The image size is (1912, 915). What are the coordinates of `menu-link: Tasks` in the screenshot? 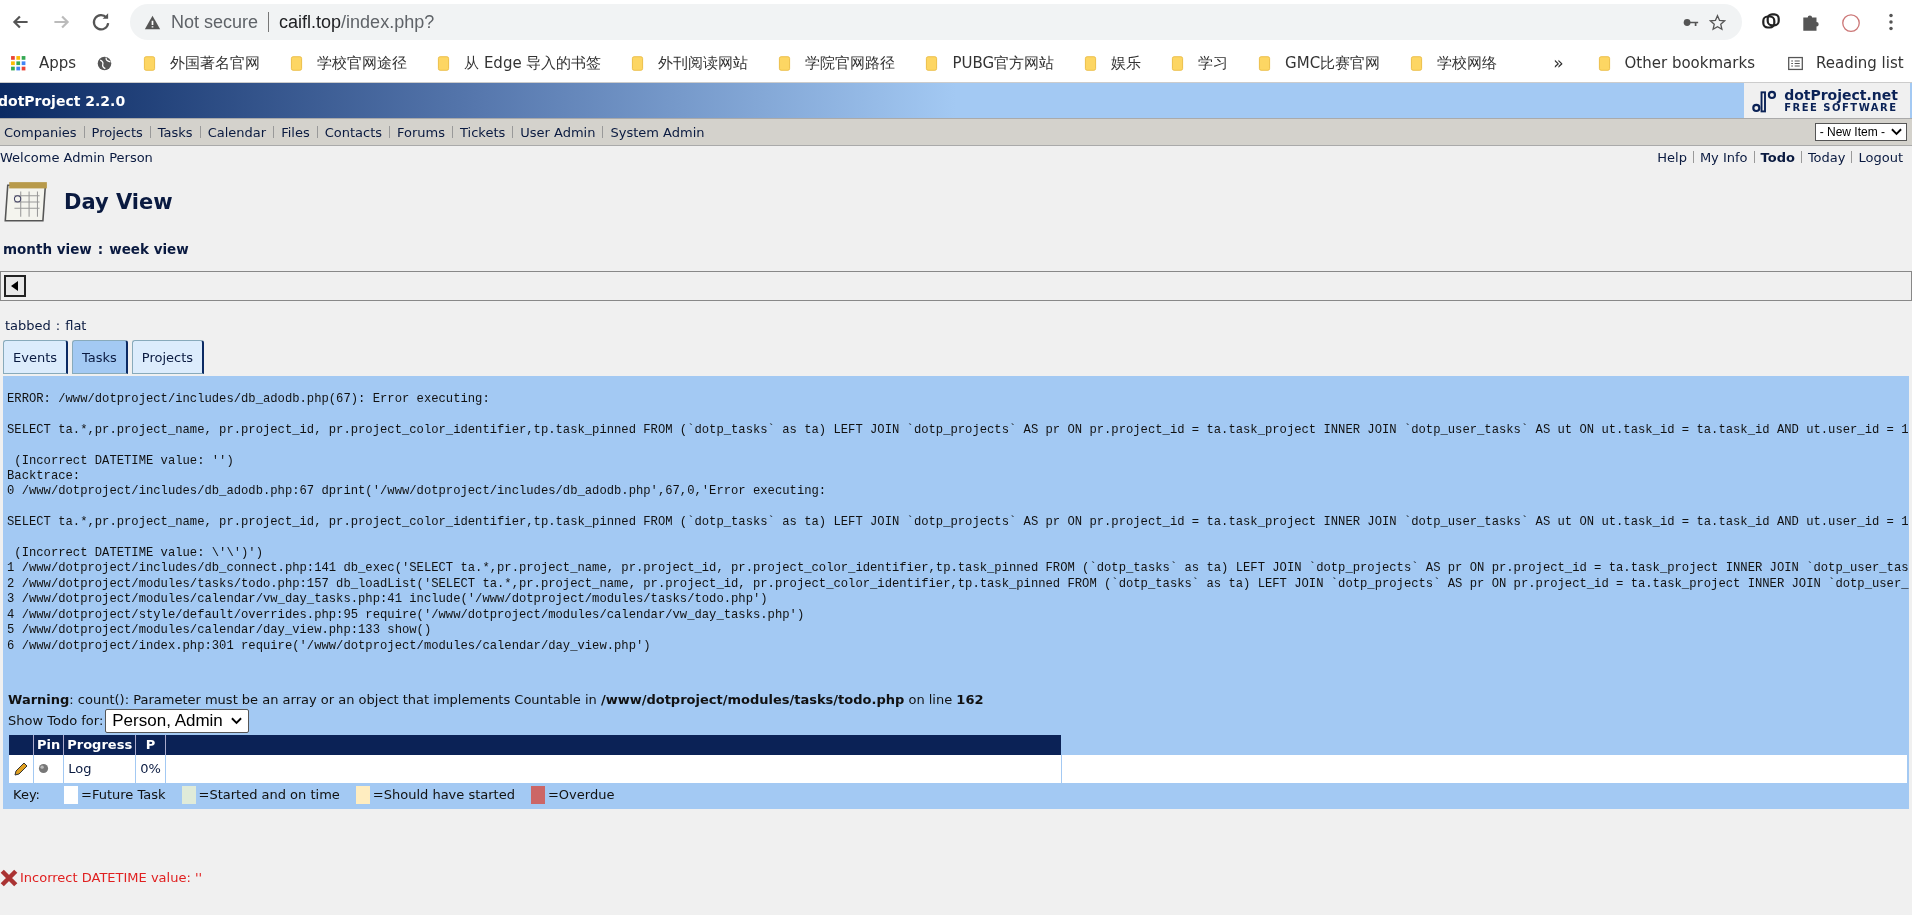 It's located at (175, 132).